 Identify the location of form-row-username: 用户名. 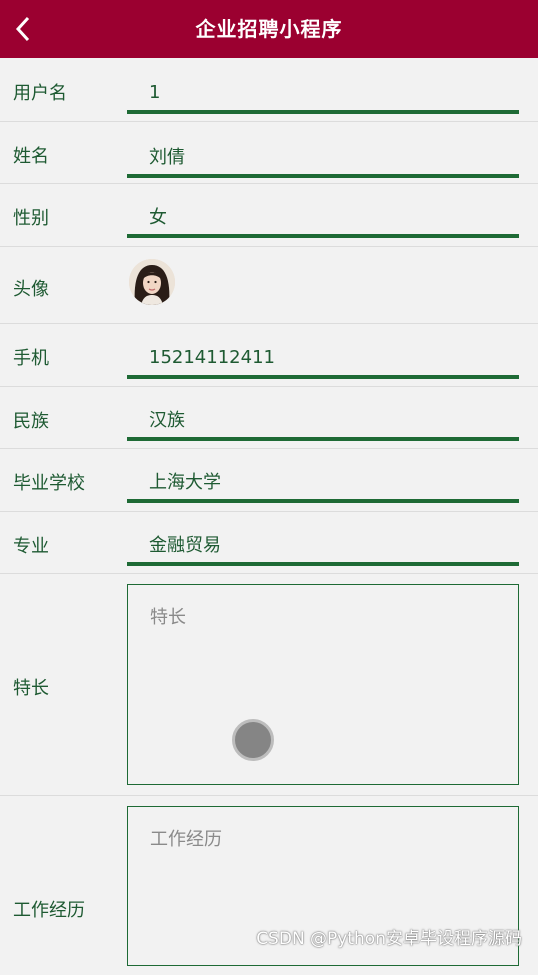
(269, 90).